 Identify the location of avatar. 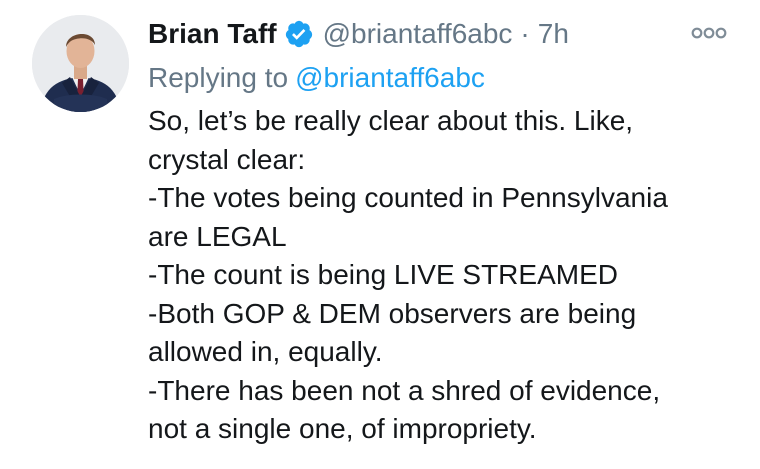
(80, 63).